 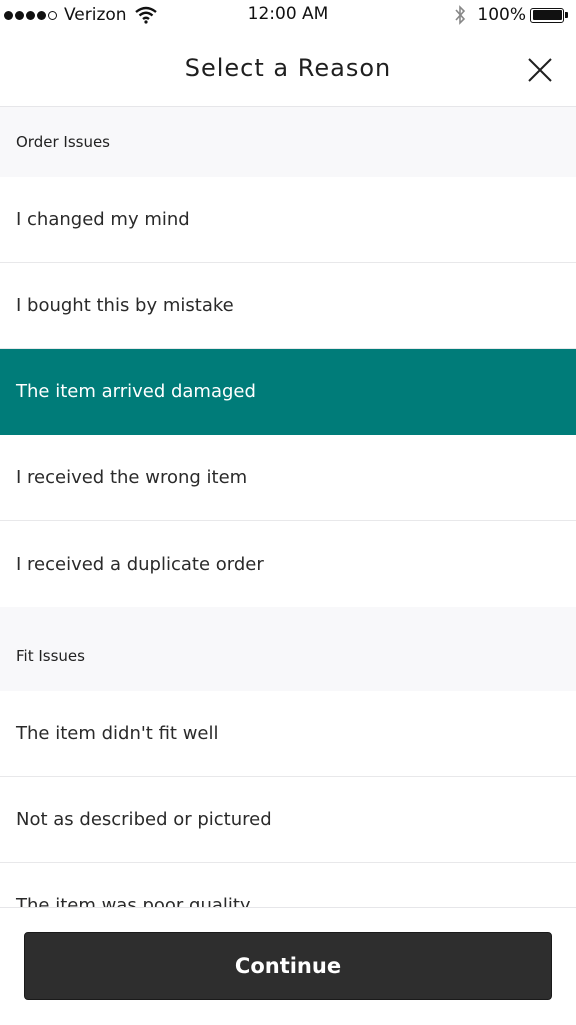 What do you see at coordinates (566, 15) in the screenshot?
I see `battery-tip` at bounding box center [566, 15].